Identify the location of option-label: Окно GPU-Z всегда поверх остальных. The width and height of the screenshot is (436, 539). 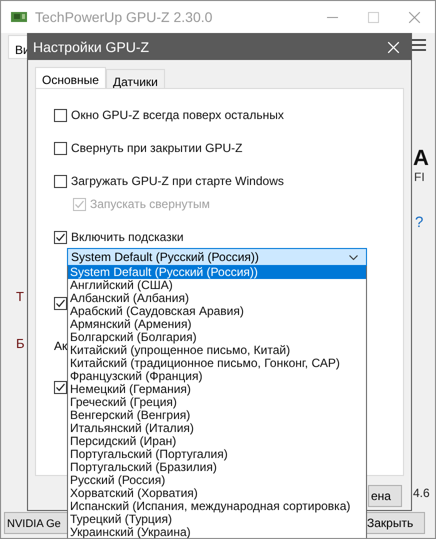
(177, 115).